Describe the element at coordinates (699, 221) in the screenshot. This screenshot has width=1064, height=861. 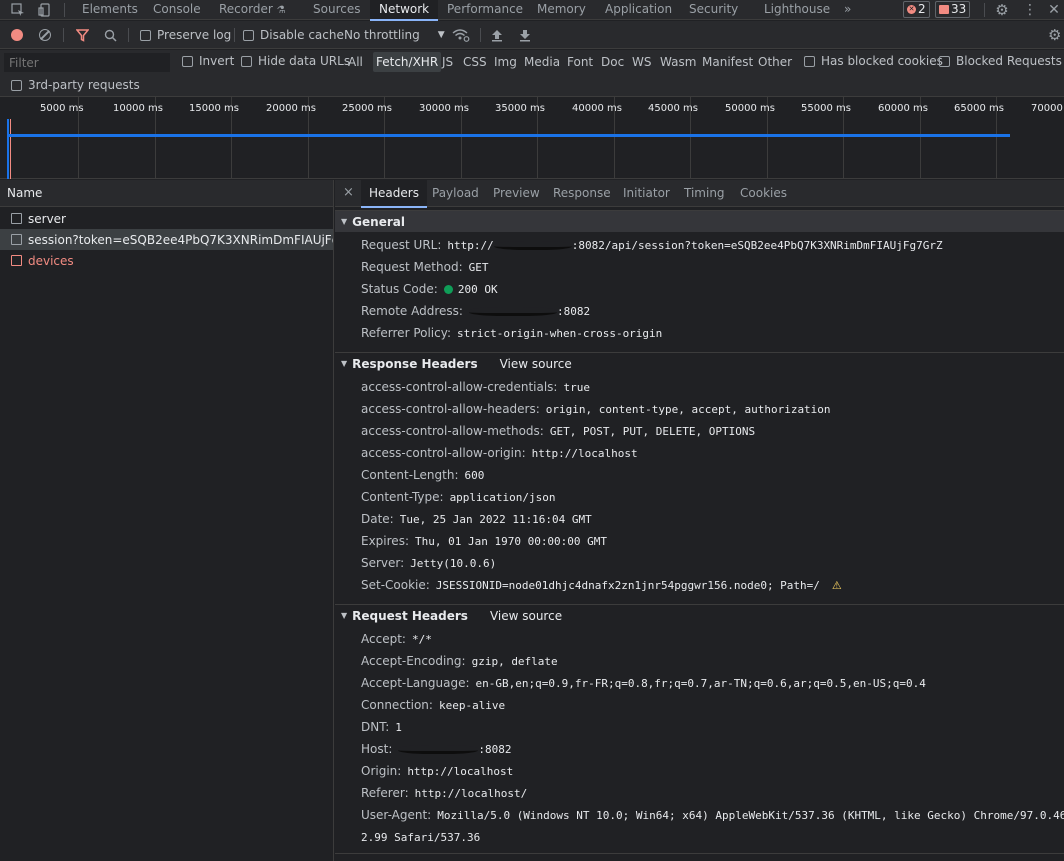
I see `general-section-header: ▼ General` at that location.